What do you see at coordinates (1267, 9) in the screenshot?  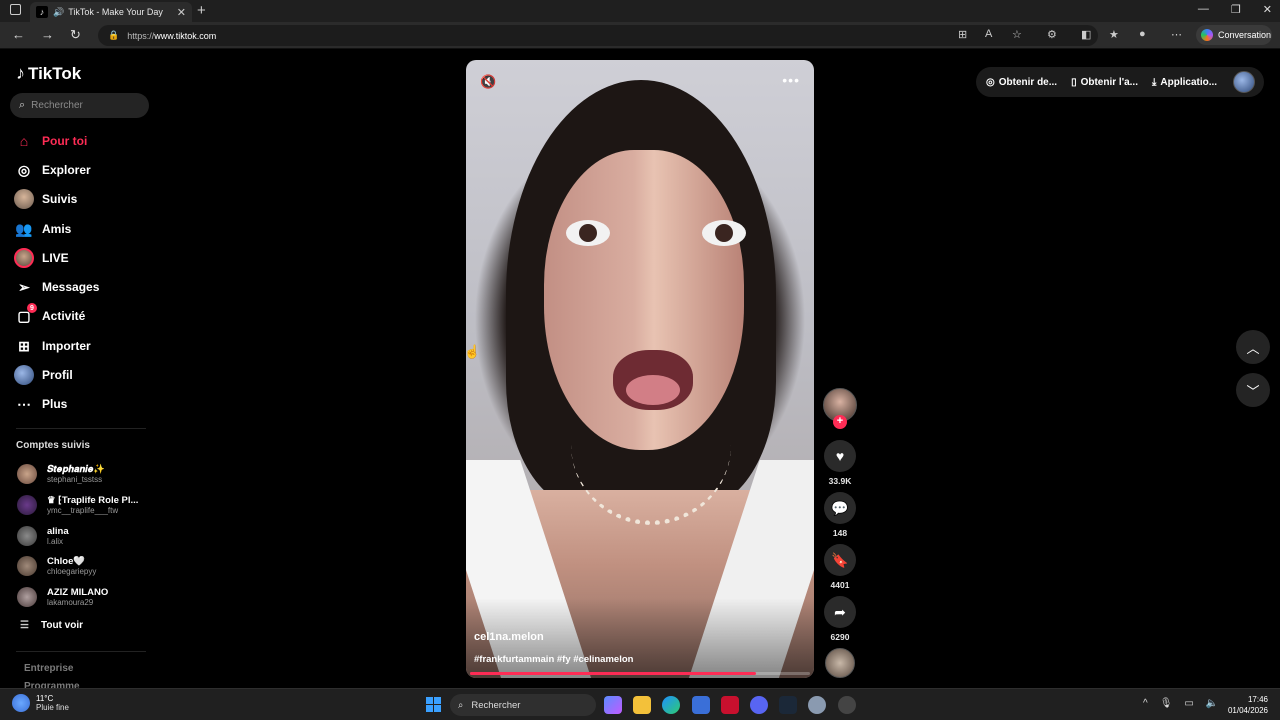 I see `close-window-icon: ✕` at bounding box center [1267, 9].